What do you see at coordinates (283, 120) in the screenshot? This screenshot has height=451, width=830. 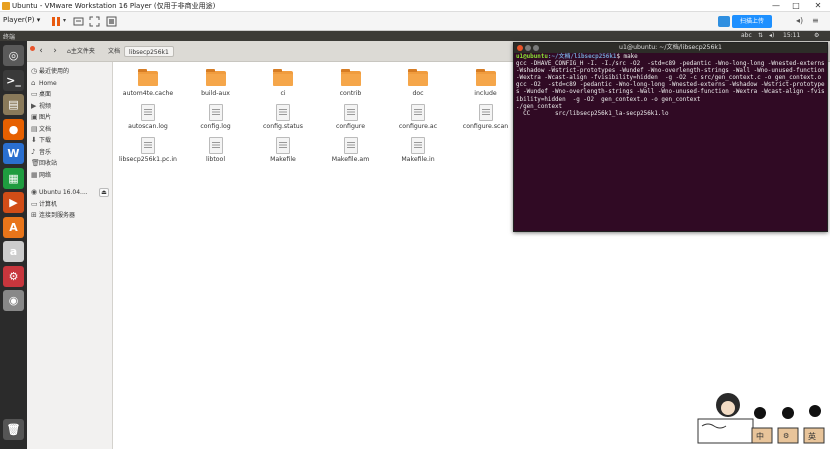 I see `file-item: config.status` at bounding box center [283, 120].